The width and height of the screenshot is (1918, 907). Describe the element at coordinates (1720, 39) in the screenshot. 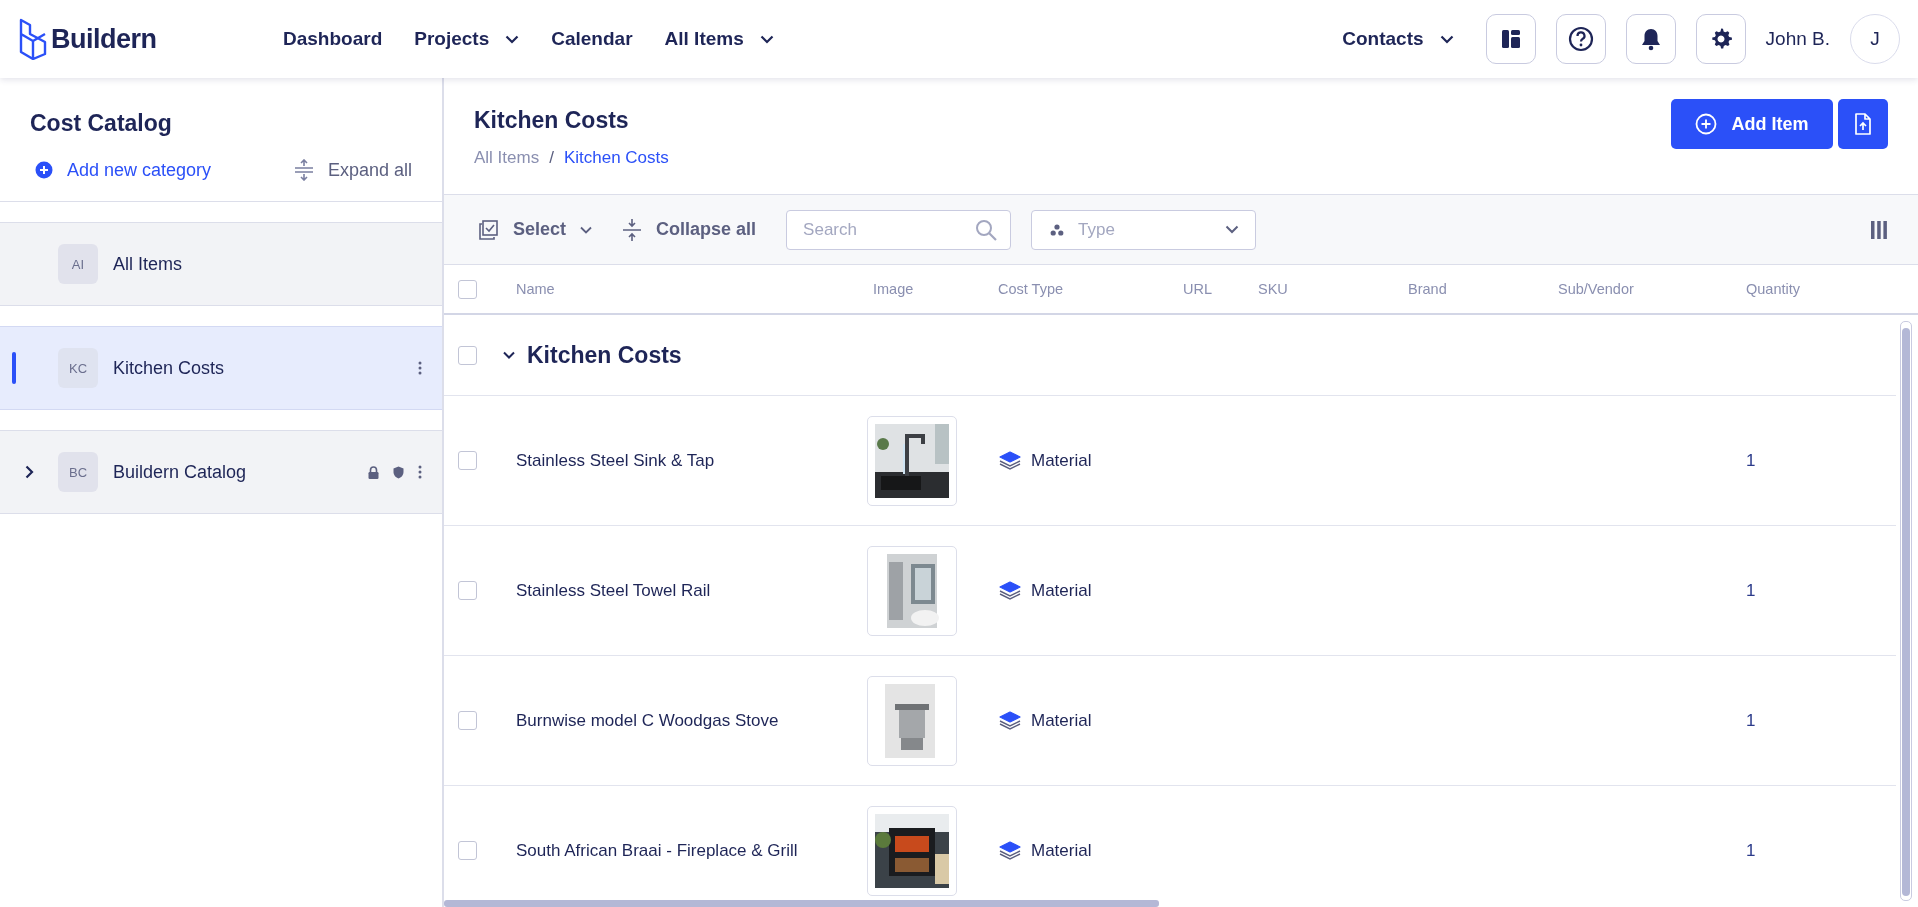

I see `settings-button` at that location.